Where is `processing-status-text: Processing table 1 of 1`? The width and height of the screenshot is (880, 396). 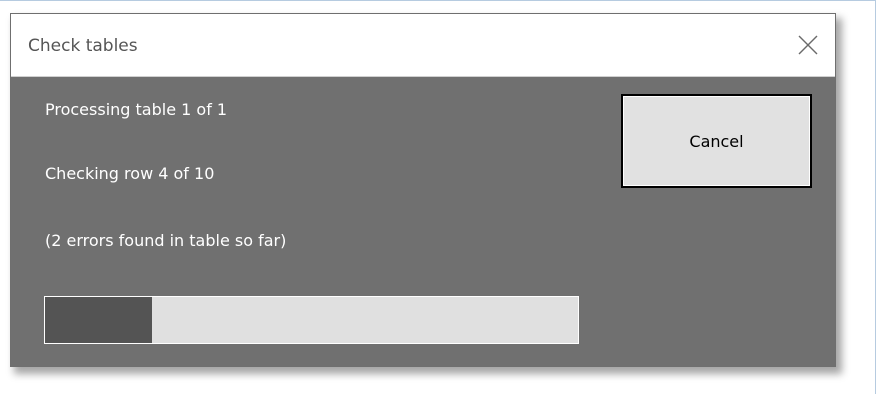 processing-status-text: Processing table 1 of 1 is located at coordinates (136, 109).